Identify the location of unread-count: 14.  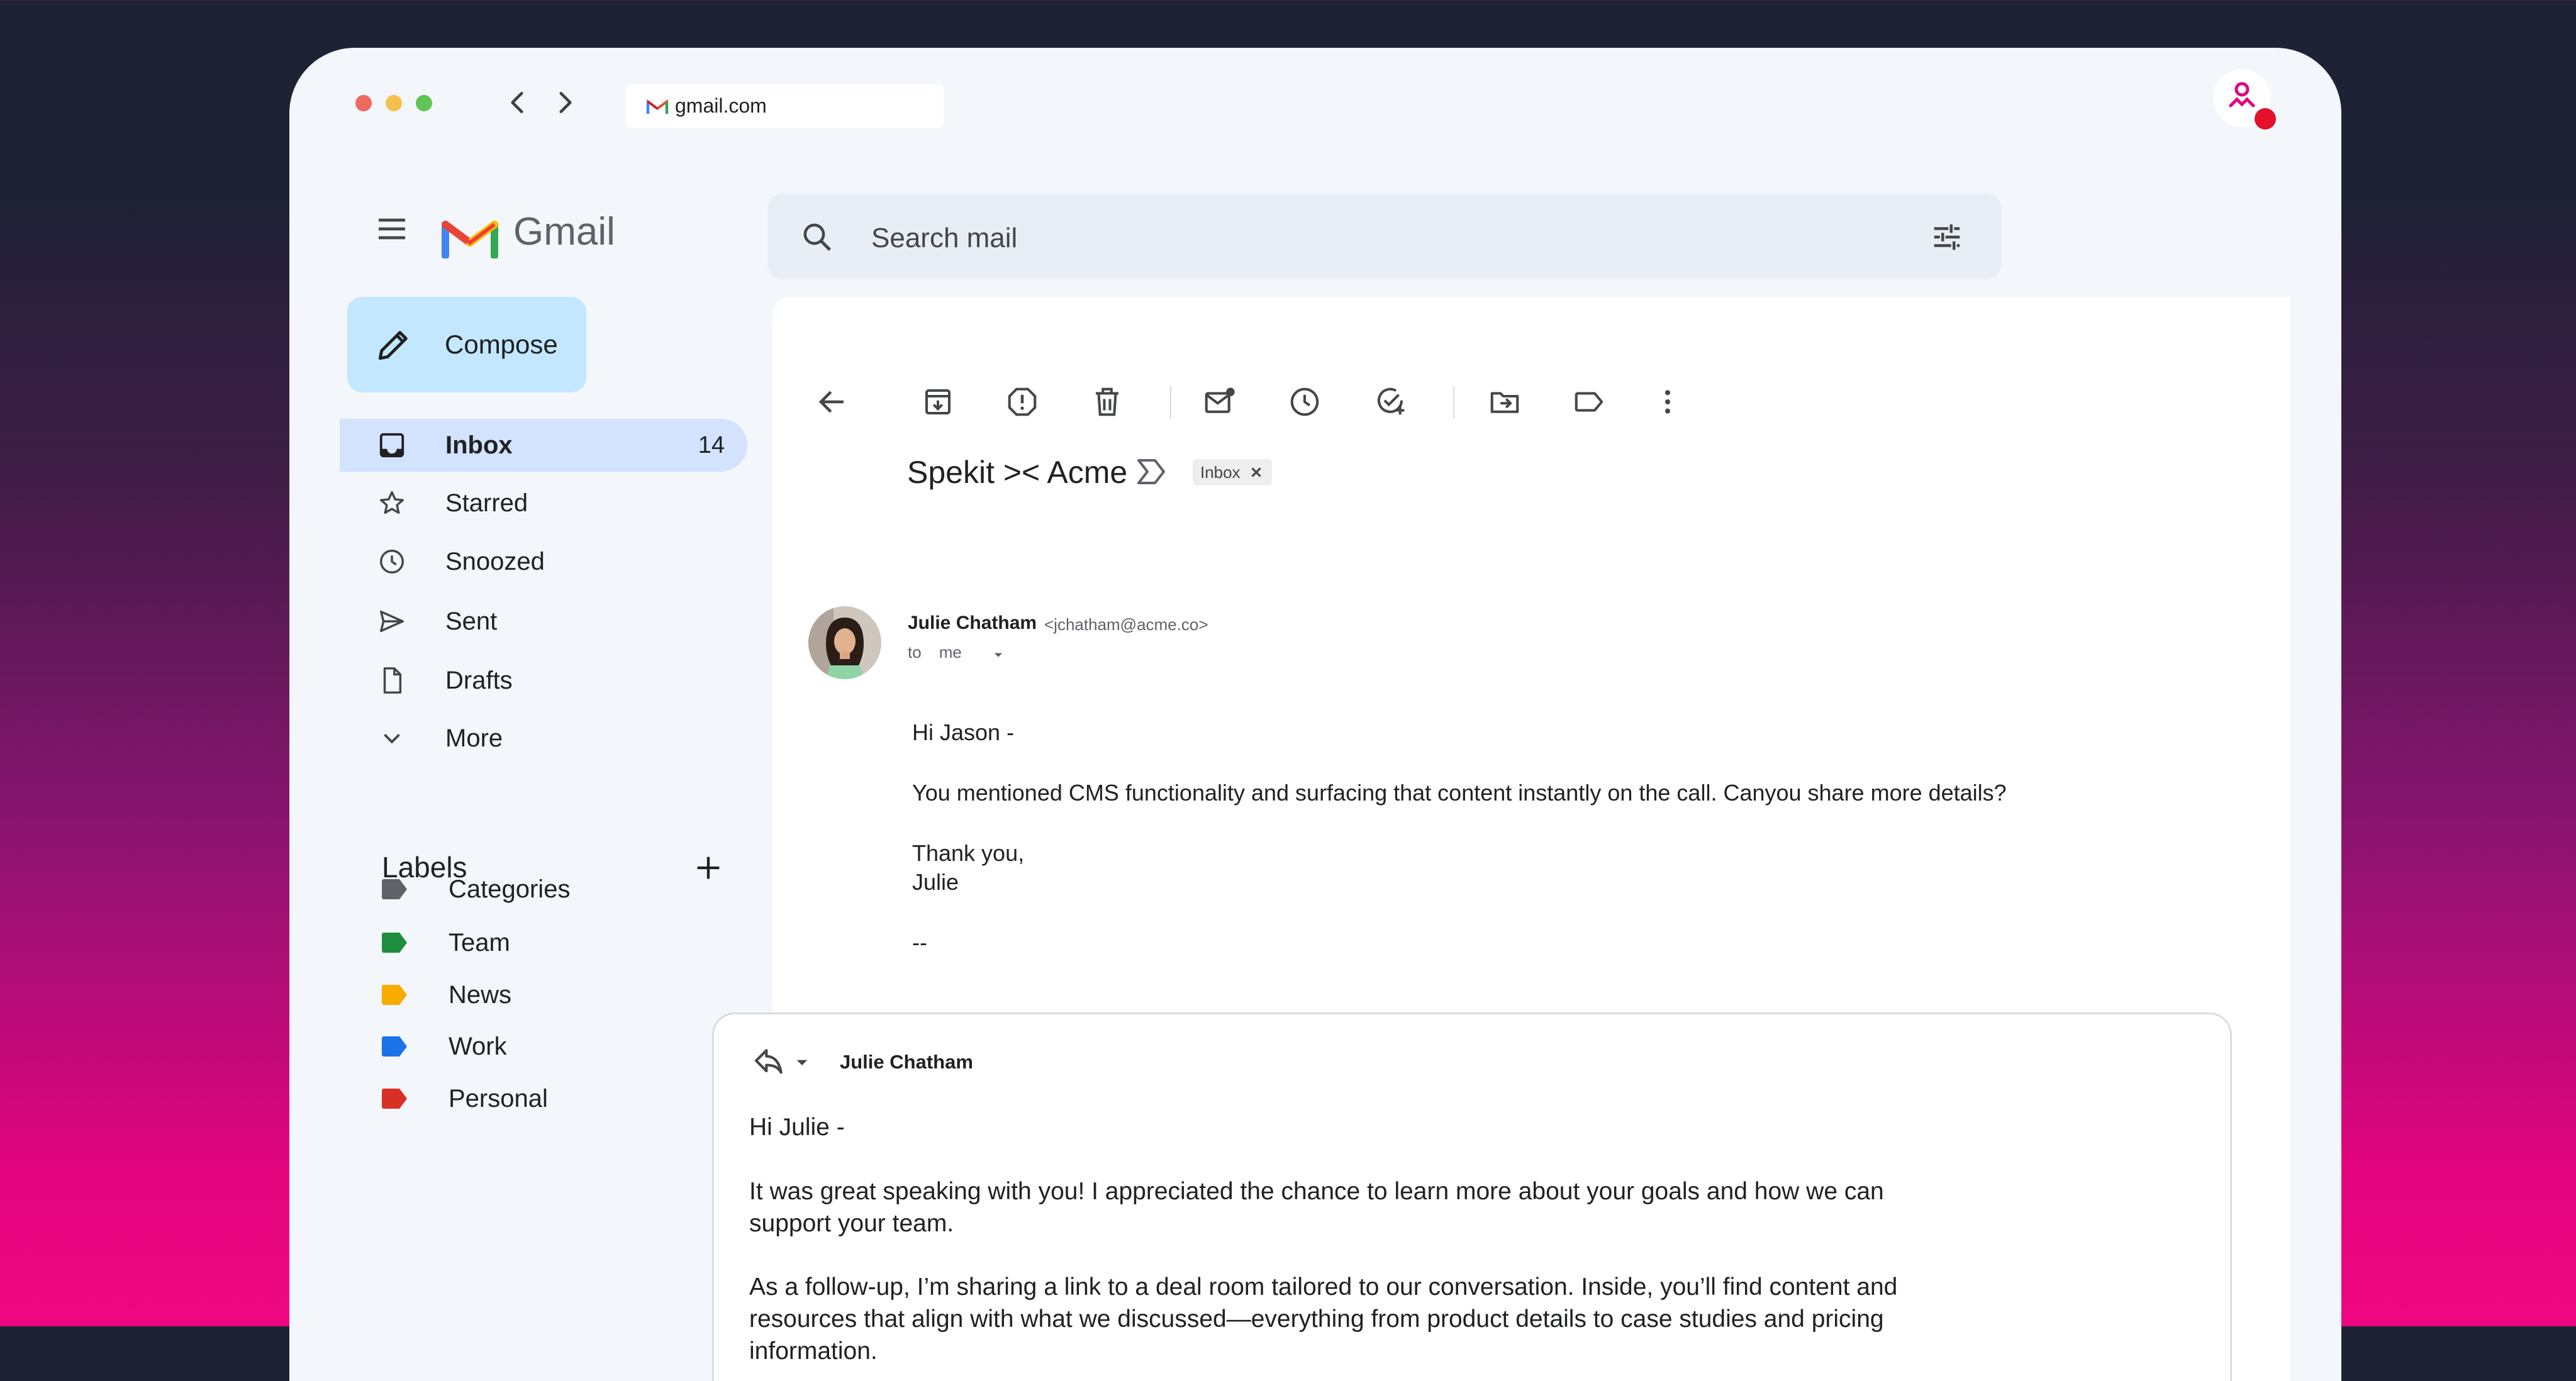
(711, 445).